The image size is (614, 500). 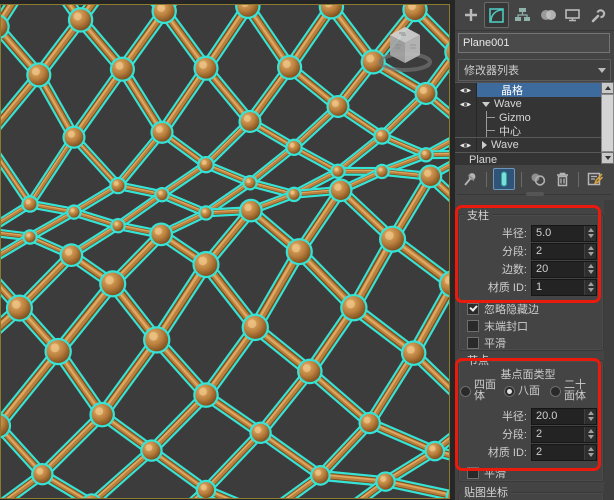 What do you see at coordinates (564, 287) in the screenshot?
I see `struts-material-id-field: 1` at bounding box center [564, 287].